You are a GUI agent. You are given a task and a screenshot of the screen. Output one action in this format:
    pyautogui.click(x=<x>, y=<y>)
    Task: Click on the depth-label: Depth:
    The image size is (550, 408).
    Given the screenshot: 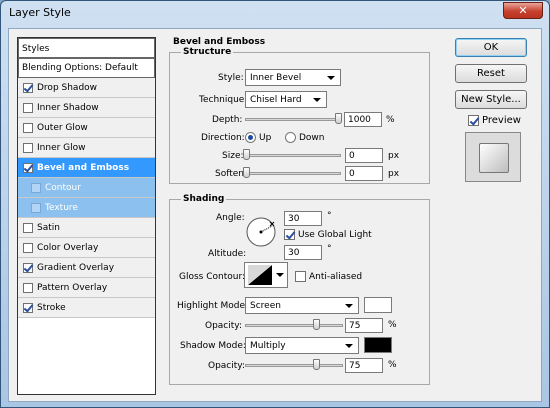 What is the action you would take?
    pyautogui.click(x=227, y=120)
    